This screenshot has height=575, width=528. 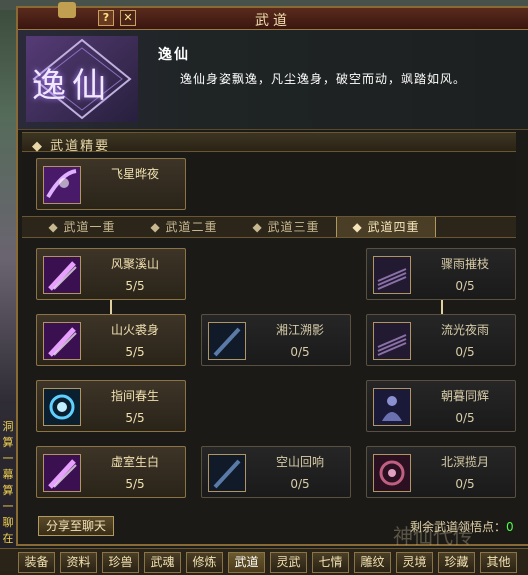 I want to click on nav-collection: 珍藏, so click(x=456, y=562).